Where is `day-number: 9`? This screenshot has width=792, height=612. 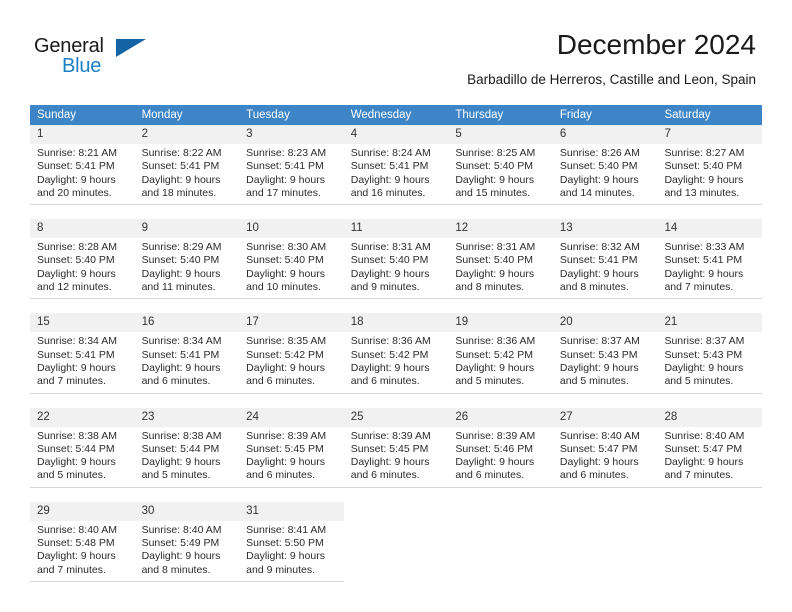 day-number: 9 is located at coordinates (187, 229).